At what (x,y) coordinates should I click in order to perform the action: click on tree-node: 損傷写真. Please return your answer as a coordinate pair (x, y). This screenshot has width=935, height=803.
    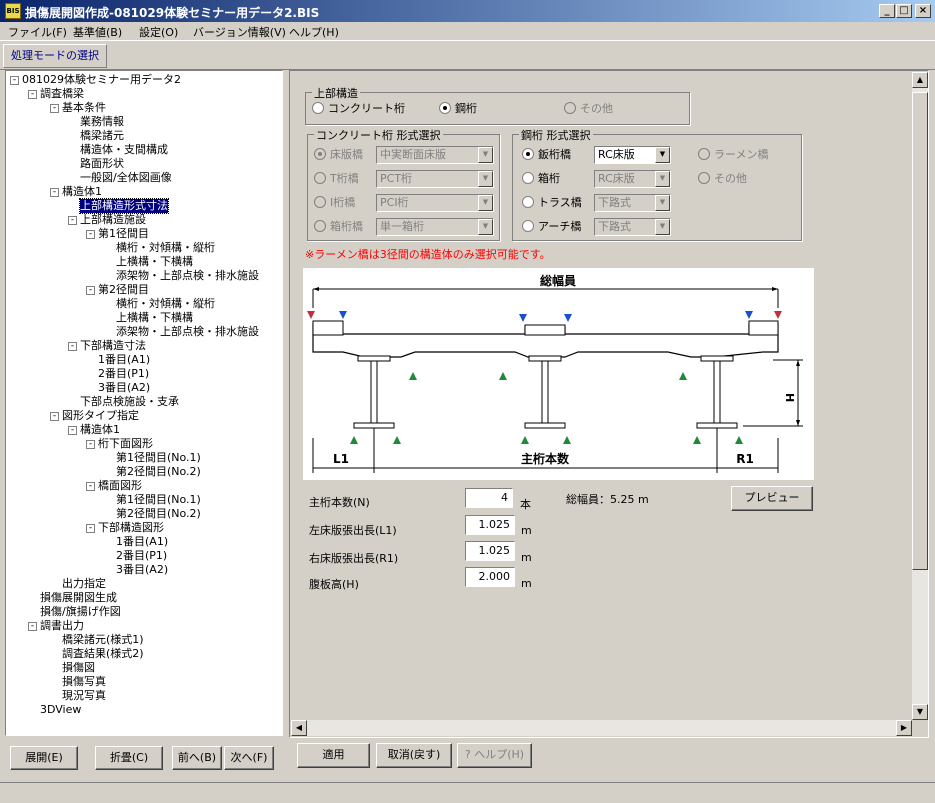
    Looking at the image, I should click on (84, 682).